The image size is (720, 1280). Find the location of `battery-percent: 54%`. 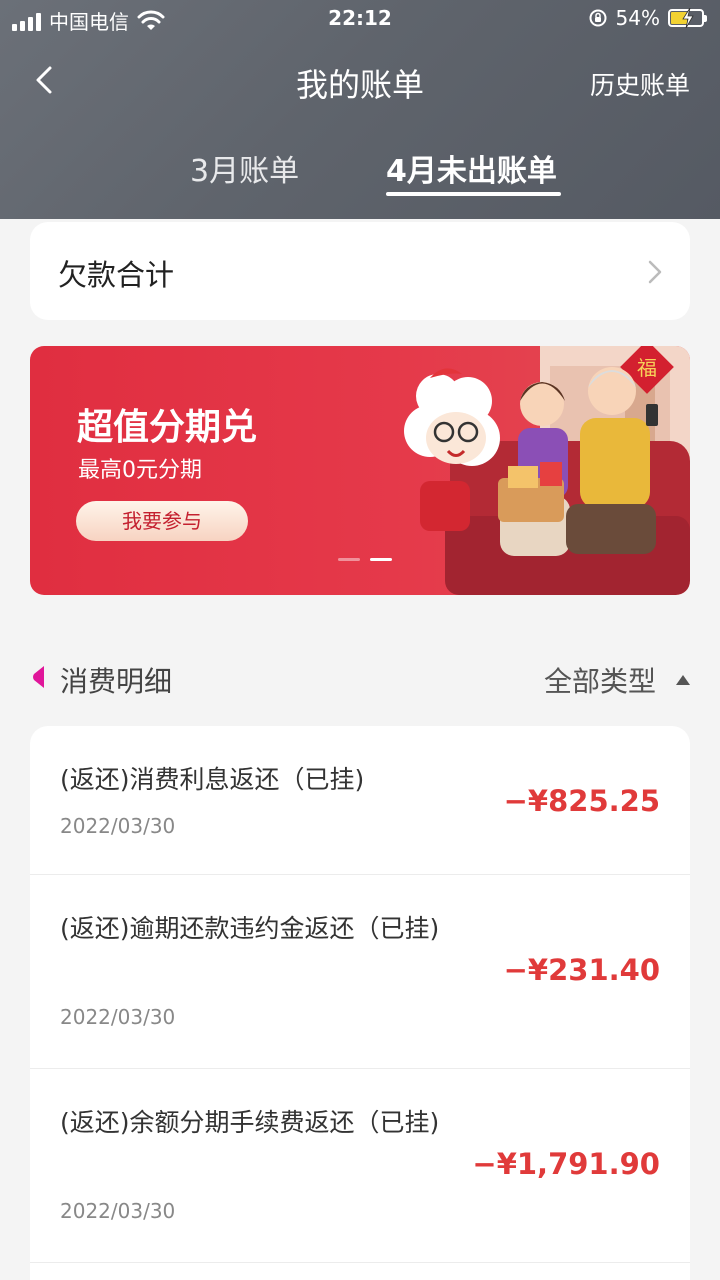

battery-percent: 54% is located at coordinates (637, 18).